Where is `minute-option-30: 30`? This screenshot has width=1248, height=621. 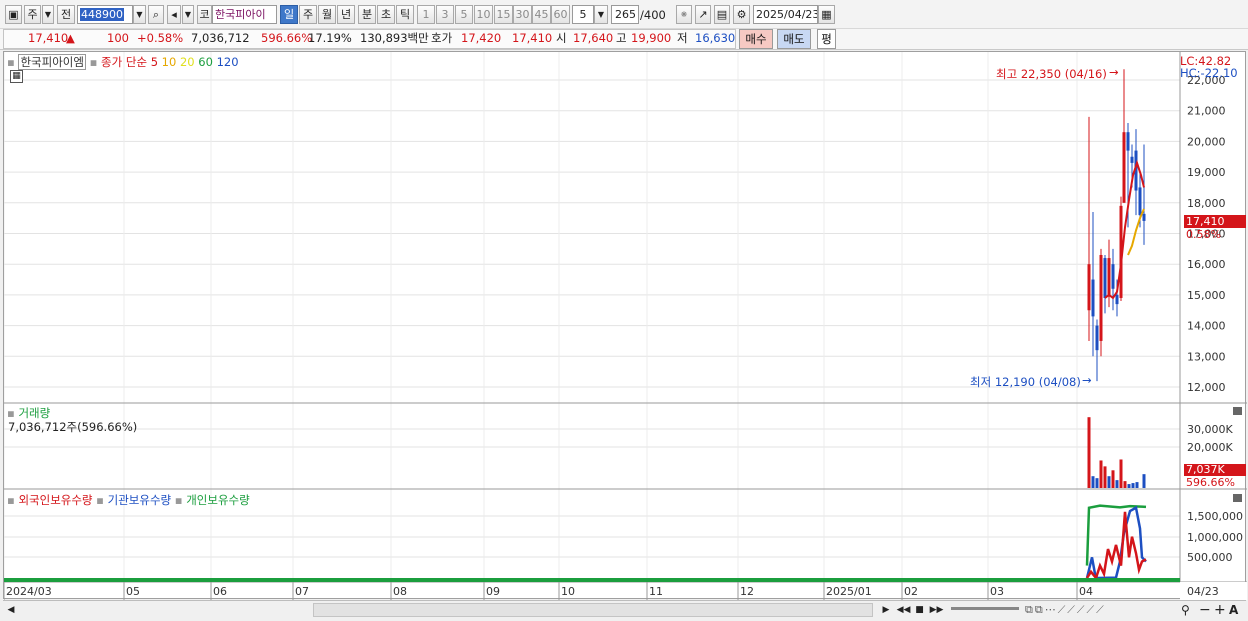
minute-option-30: 30 is located at coordinates (522, 14).